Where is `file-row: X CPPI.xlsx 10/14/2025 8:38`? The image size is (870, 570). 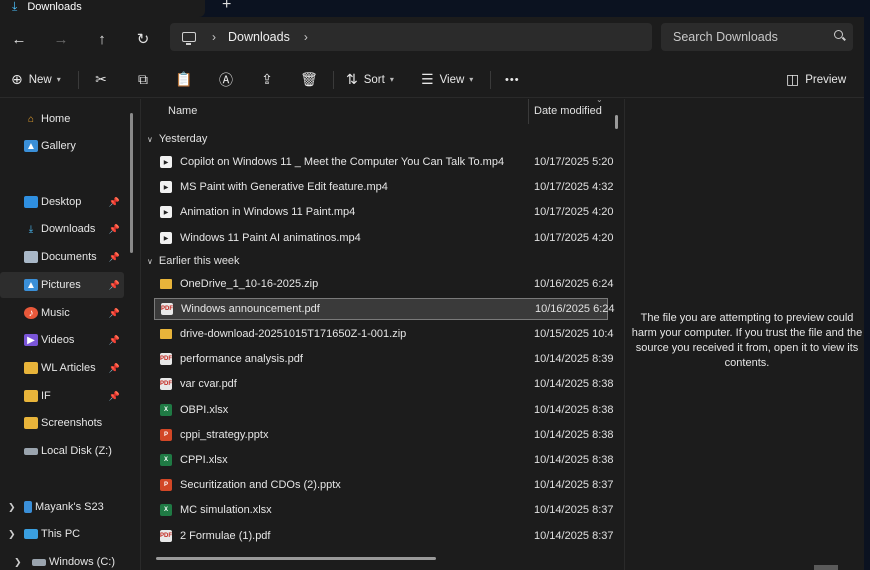
file-row: X CPPI.xlsx 10/14/2025 8:38 is located at coordinates (384, 460).